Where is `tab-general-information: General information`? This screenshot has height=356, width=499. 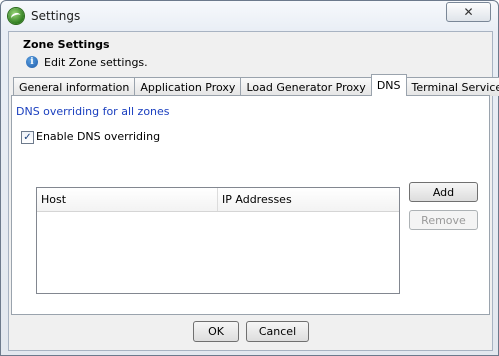
tab-general-information: General information is located at coordinates (74, 86).